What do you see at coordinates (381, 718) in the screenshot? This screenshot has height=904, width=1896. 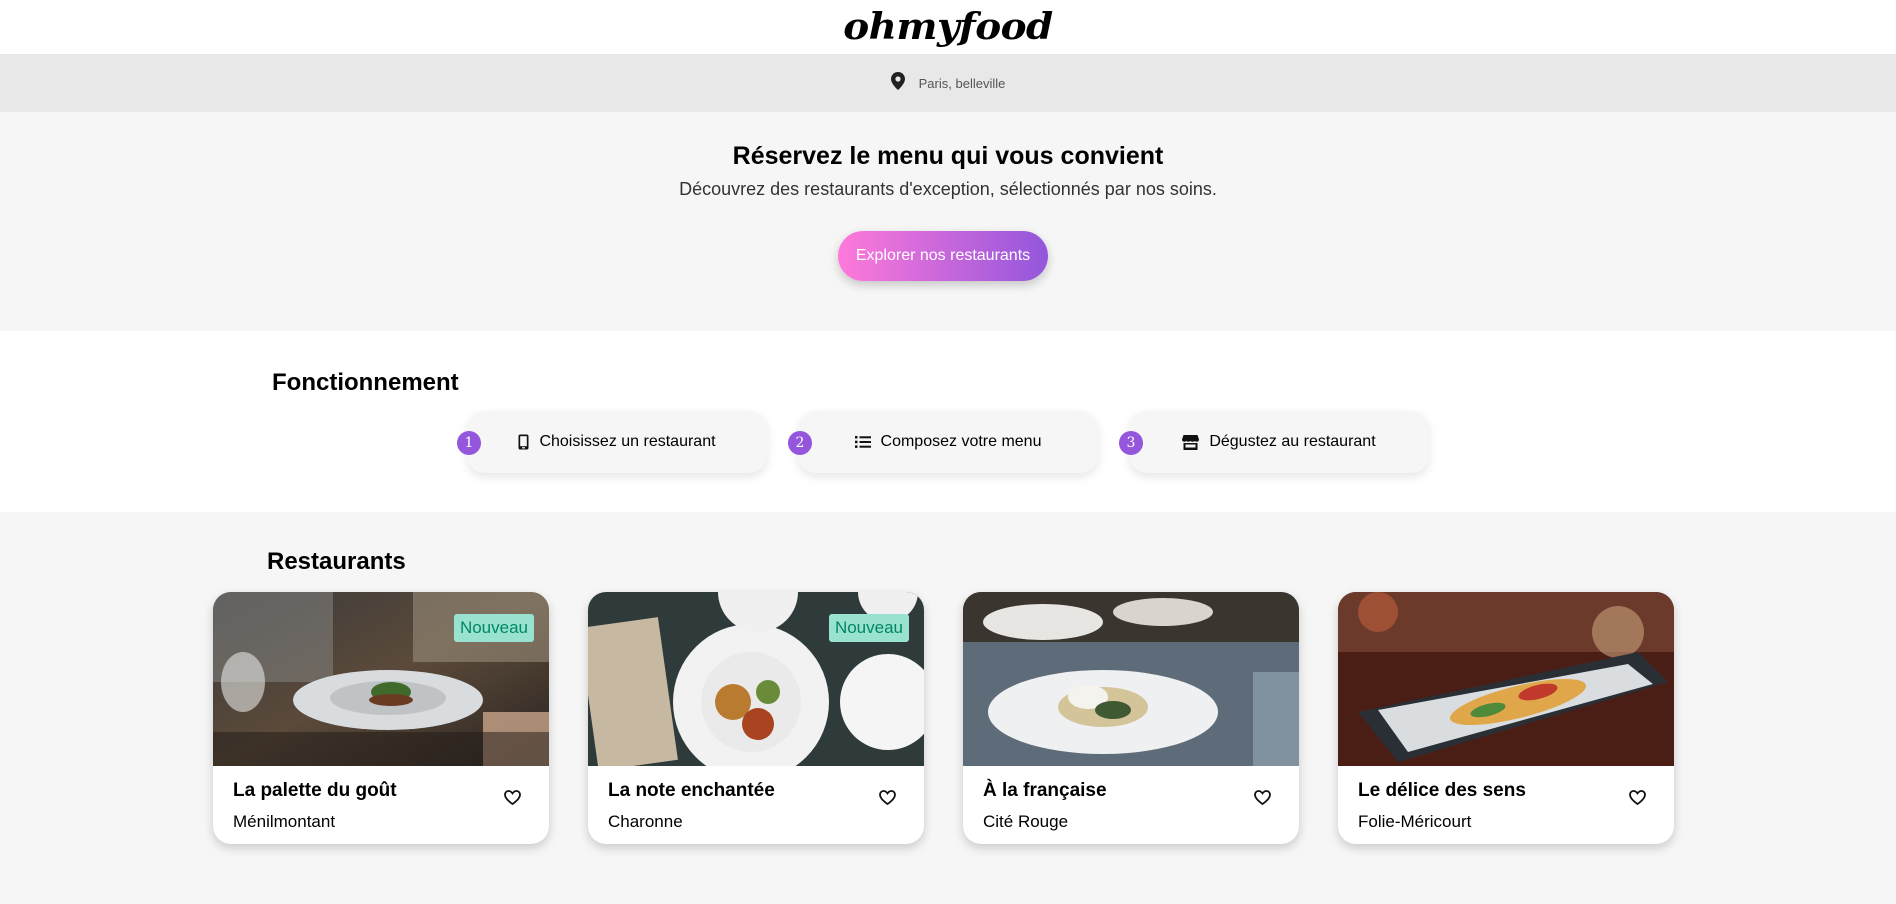 I see `restaurant-card-la-palette-du-gout: Nouveau La palette du goût Ménilmontant` at bounding box center [381, 718].